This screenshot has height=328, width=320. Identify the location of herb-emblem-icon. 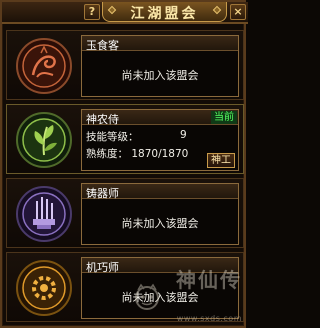
(44, 140).